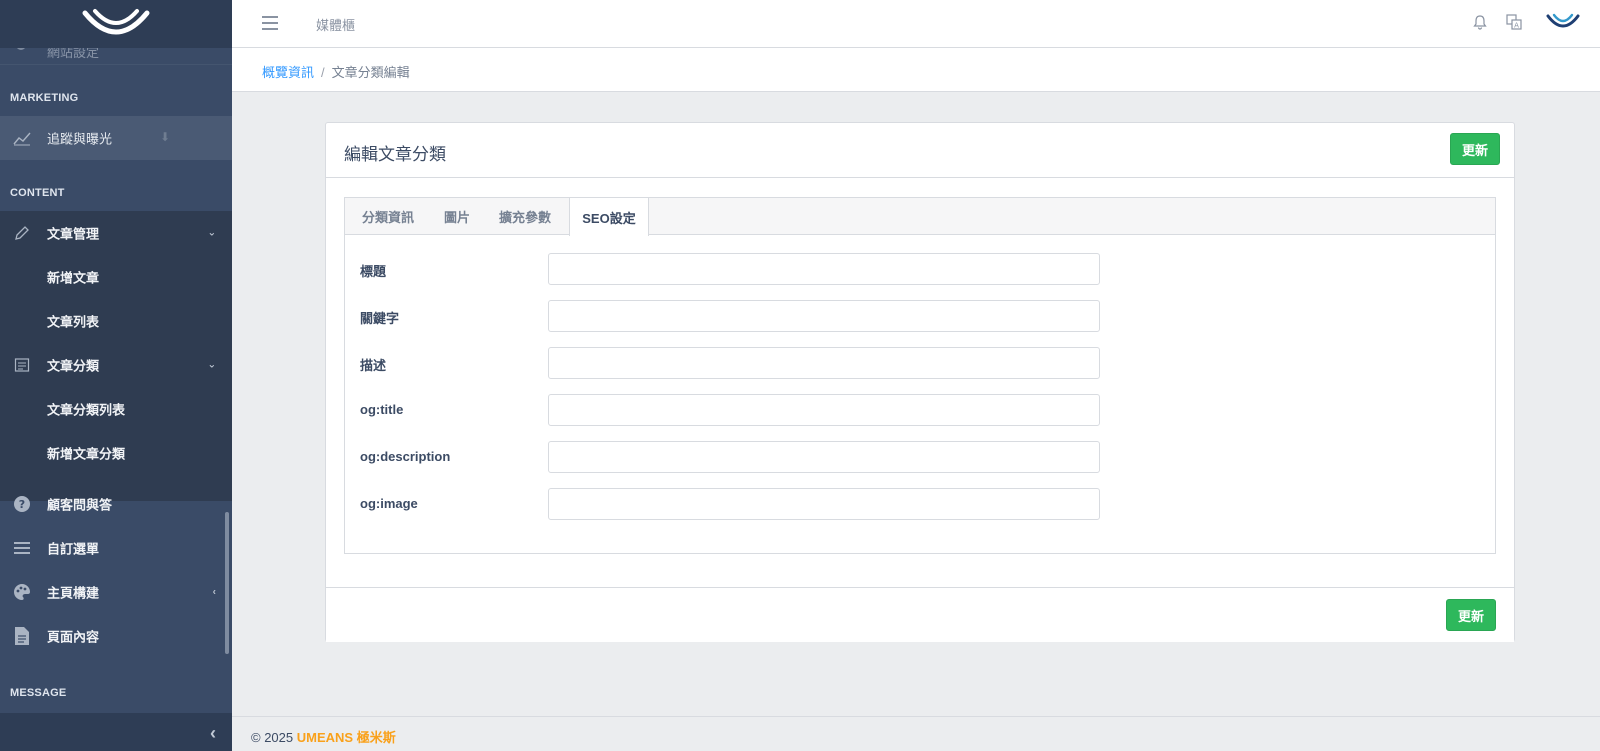 Image resolution: width=1600 pixels, height=751 pixels. Describe the element at coordinates (22, 233) in the screenshot. I see `pencil-icon` at that location.